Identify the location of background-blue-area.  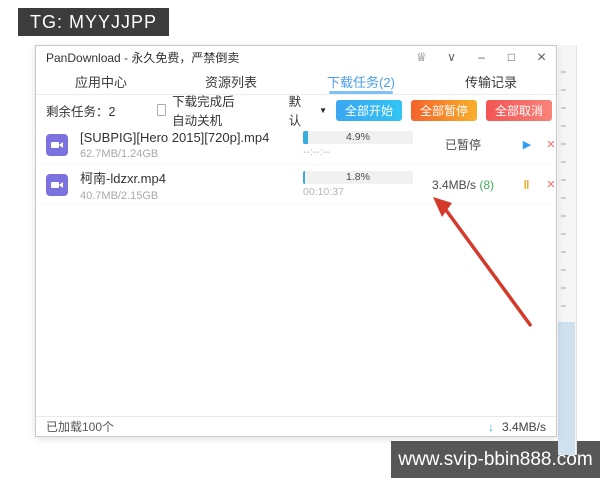
(566, 388).